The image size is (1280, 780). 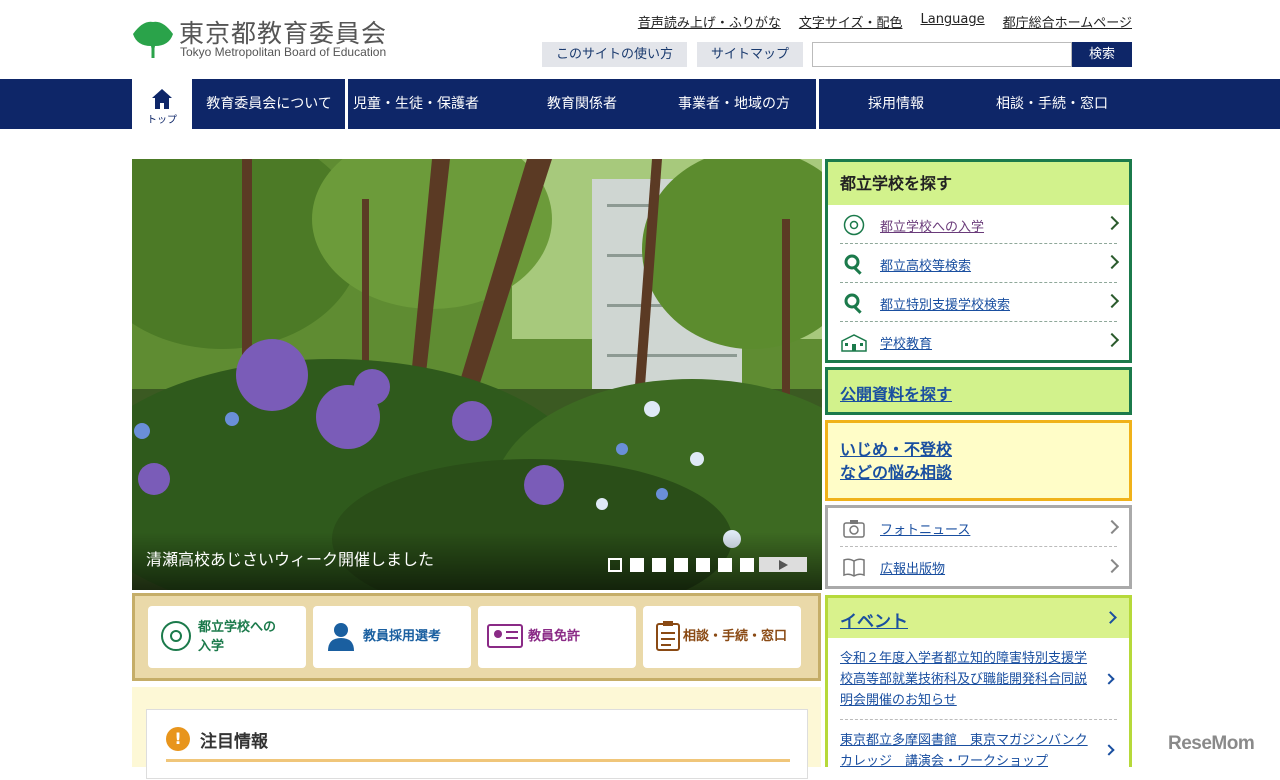 I want to click on camera-icon, so click(x=854, y=529).